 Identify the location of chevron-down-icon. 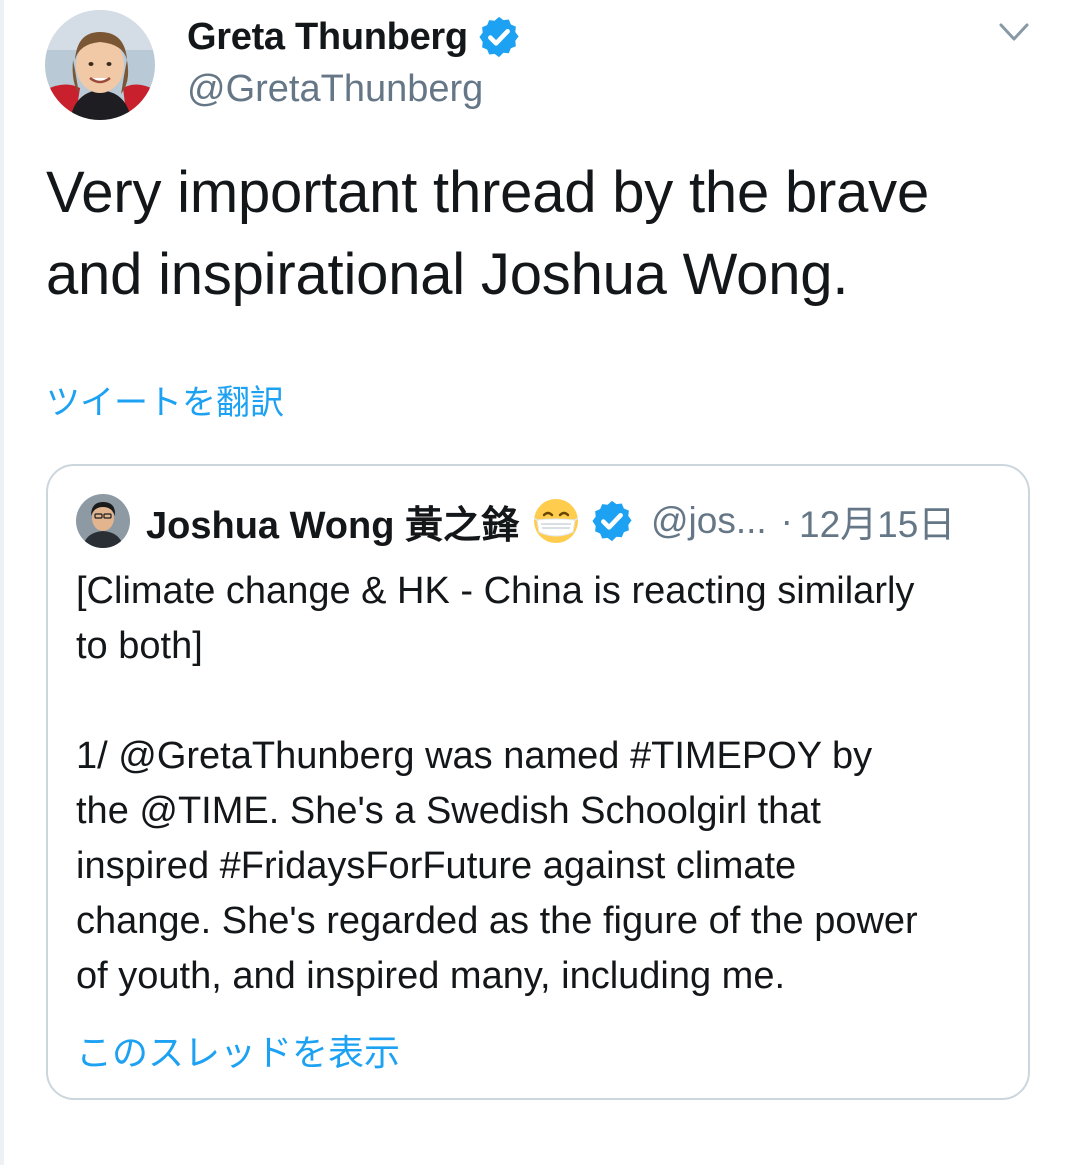
(1014, 32).